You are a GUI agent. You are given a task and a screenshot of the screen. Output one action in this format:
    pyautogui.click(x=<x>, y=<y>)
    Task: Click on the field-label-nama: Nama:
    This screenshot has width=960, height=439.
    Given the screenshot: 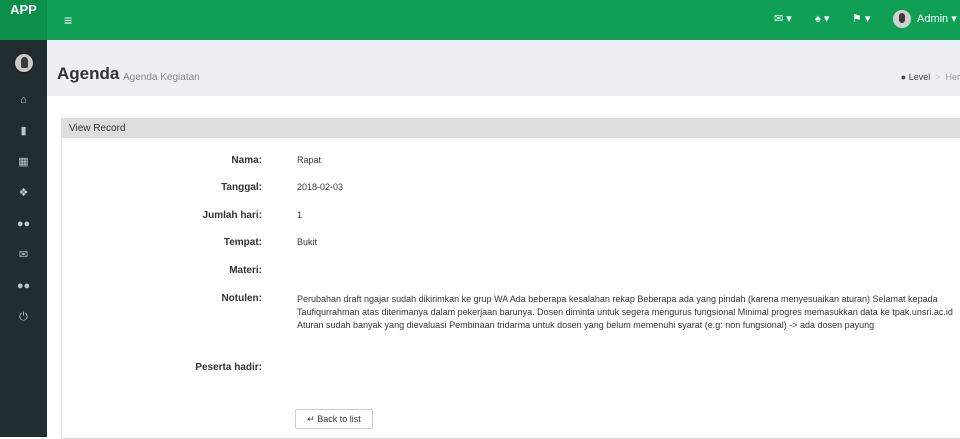 What is the action you would take?
    pyautogui.click(x=246, y=160)
    